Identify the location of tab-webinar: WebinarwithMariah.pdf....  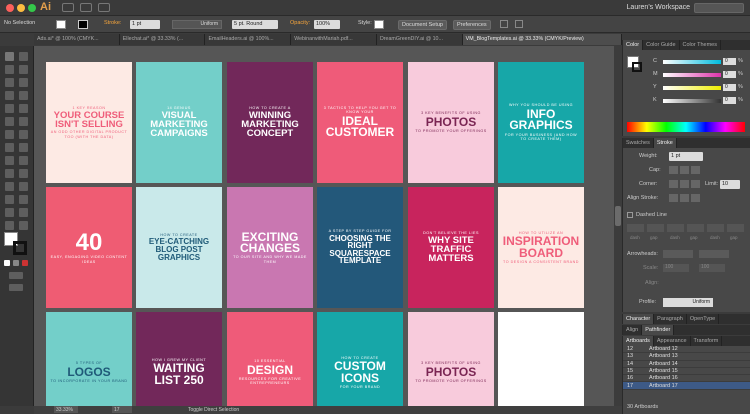
(334, 39).